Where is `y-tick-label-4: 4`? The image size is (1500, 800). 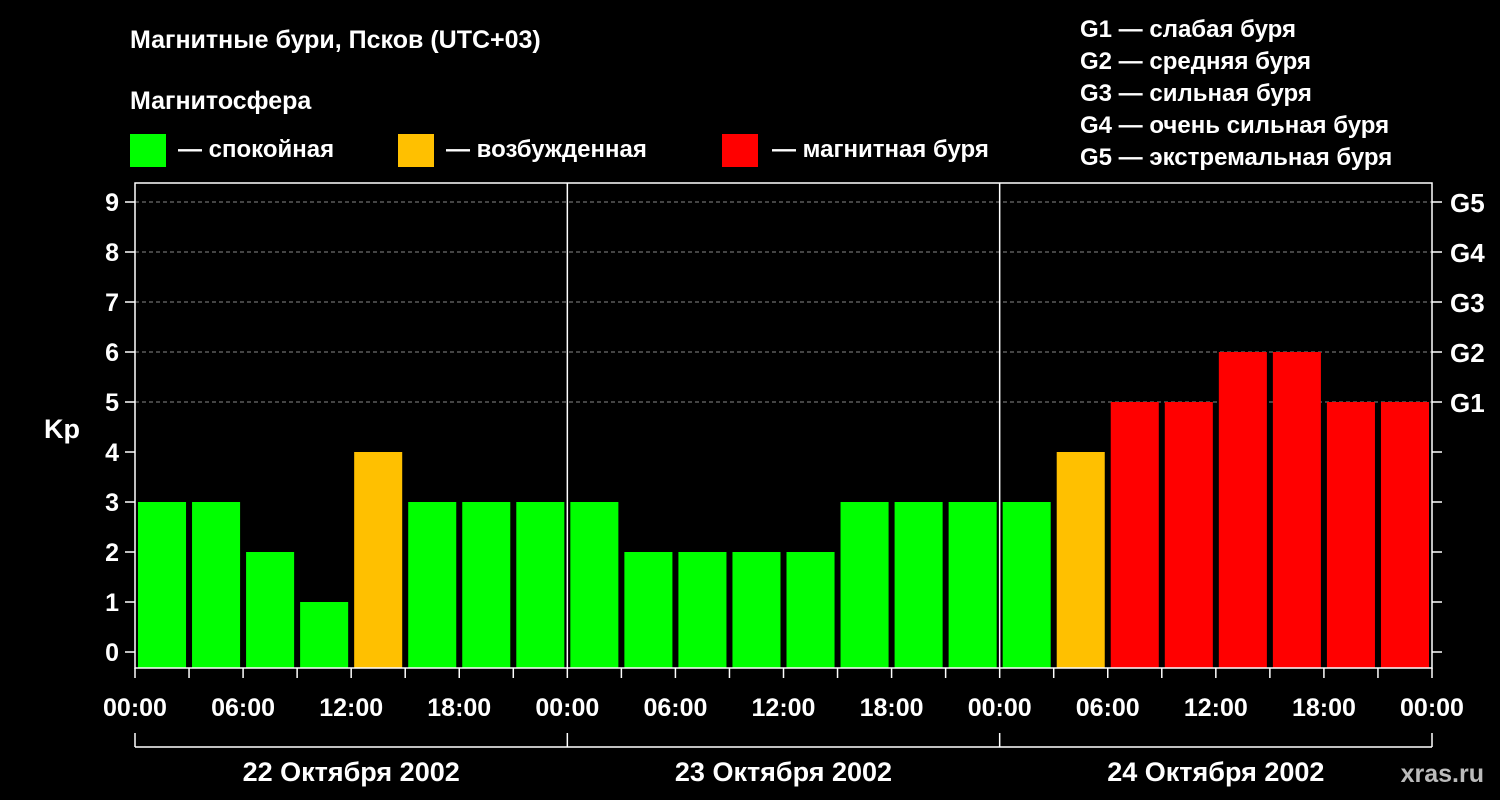
y-tick-label-4: 4 is located at coordinates (112, 453).